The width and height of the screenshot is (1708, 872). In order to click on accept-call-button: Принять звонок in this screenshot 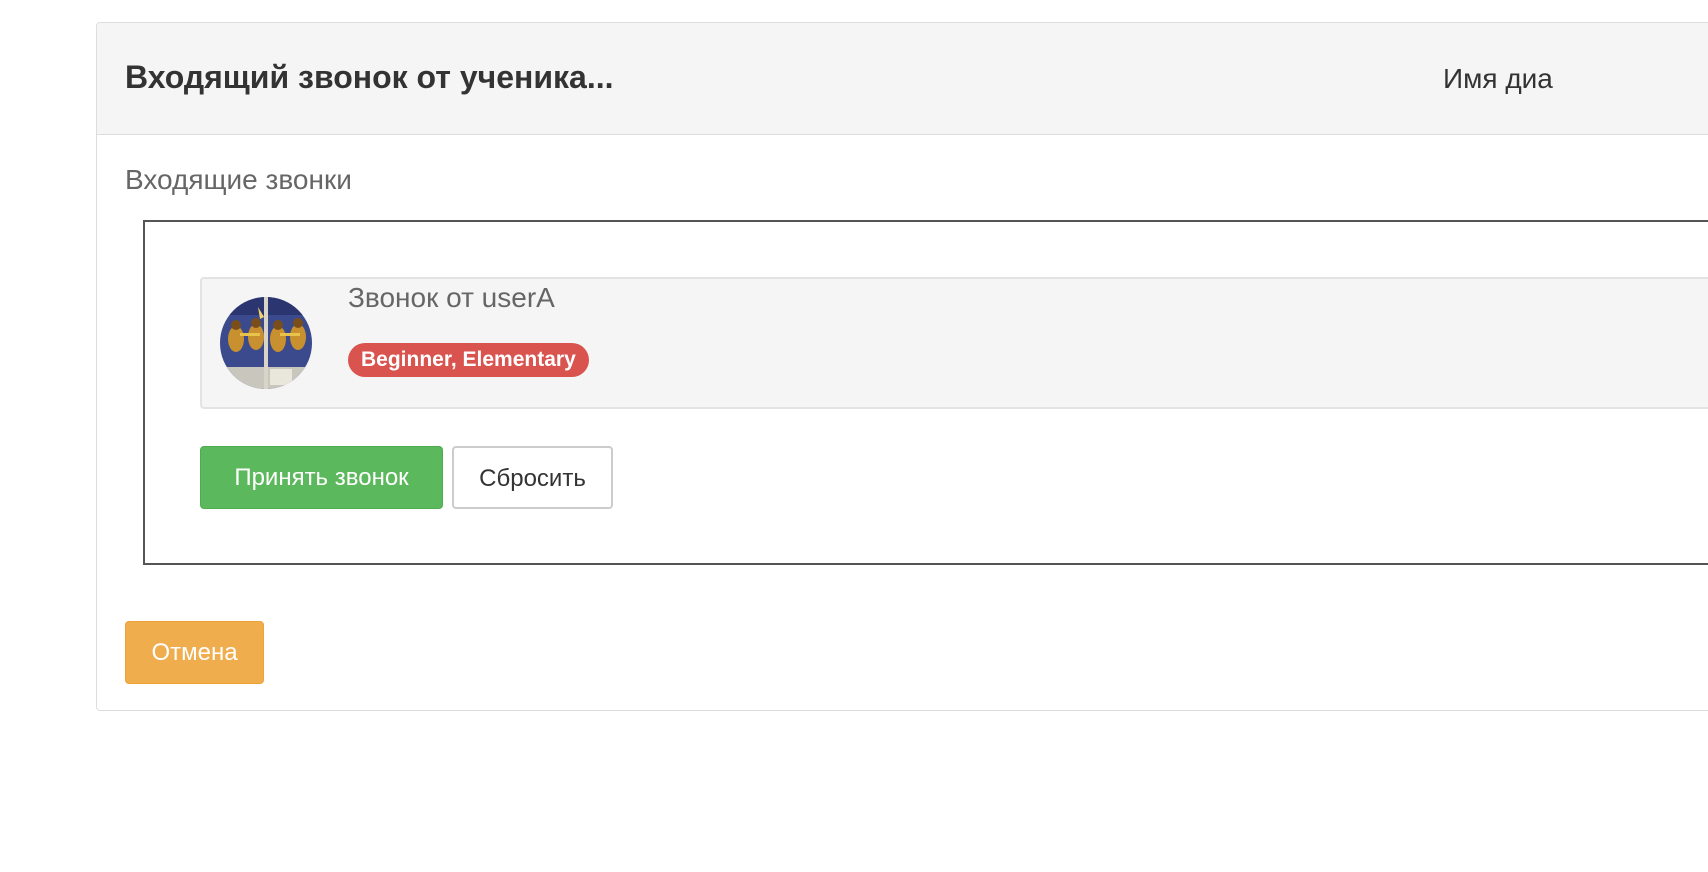, I will do `click(321, 477)`.